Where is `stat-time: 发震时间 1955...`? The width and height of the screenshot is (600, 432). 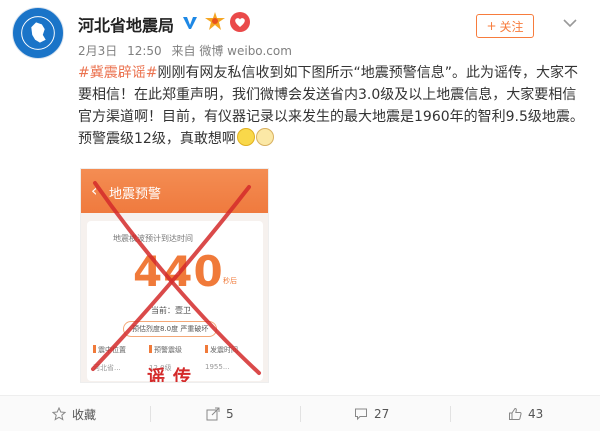 stat-time: 发震时间 1955... is located at coordinates (221, 358).